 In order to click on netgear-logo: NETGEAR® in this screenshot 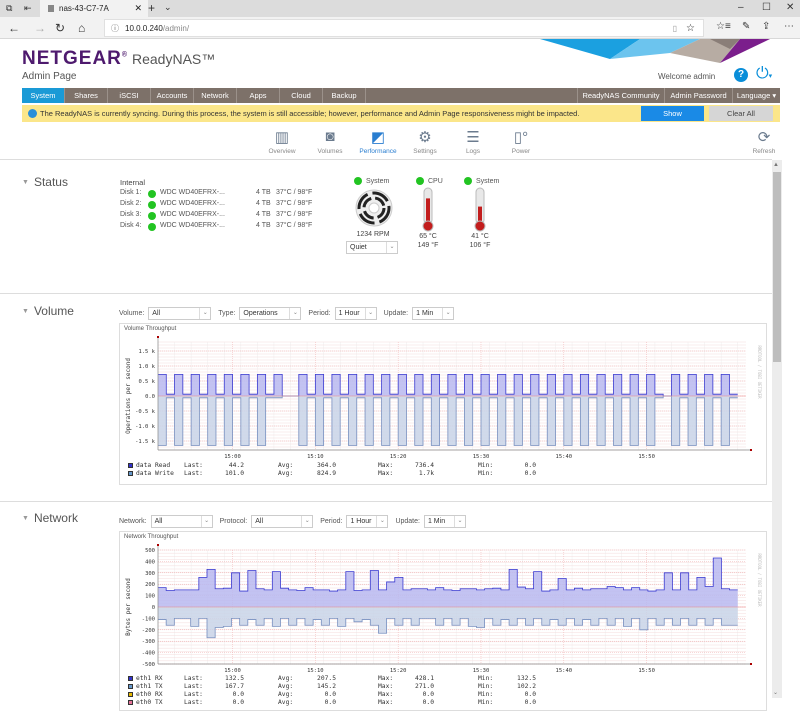, I will do `click(75, 58)`.